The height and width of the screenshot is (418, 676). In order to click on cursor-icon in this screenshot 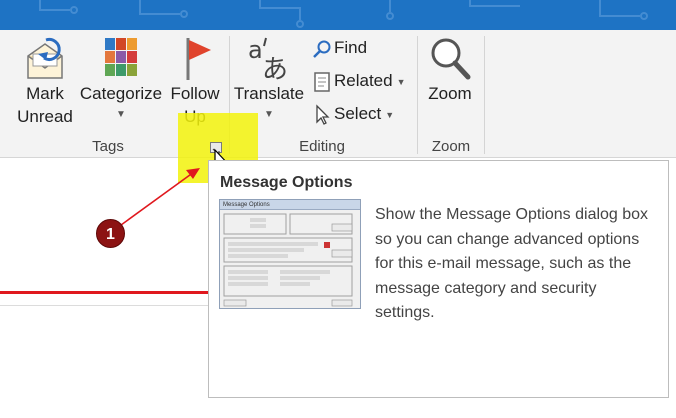, I will do `click(323, 114)`.